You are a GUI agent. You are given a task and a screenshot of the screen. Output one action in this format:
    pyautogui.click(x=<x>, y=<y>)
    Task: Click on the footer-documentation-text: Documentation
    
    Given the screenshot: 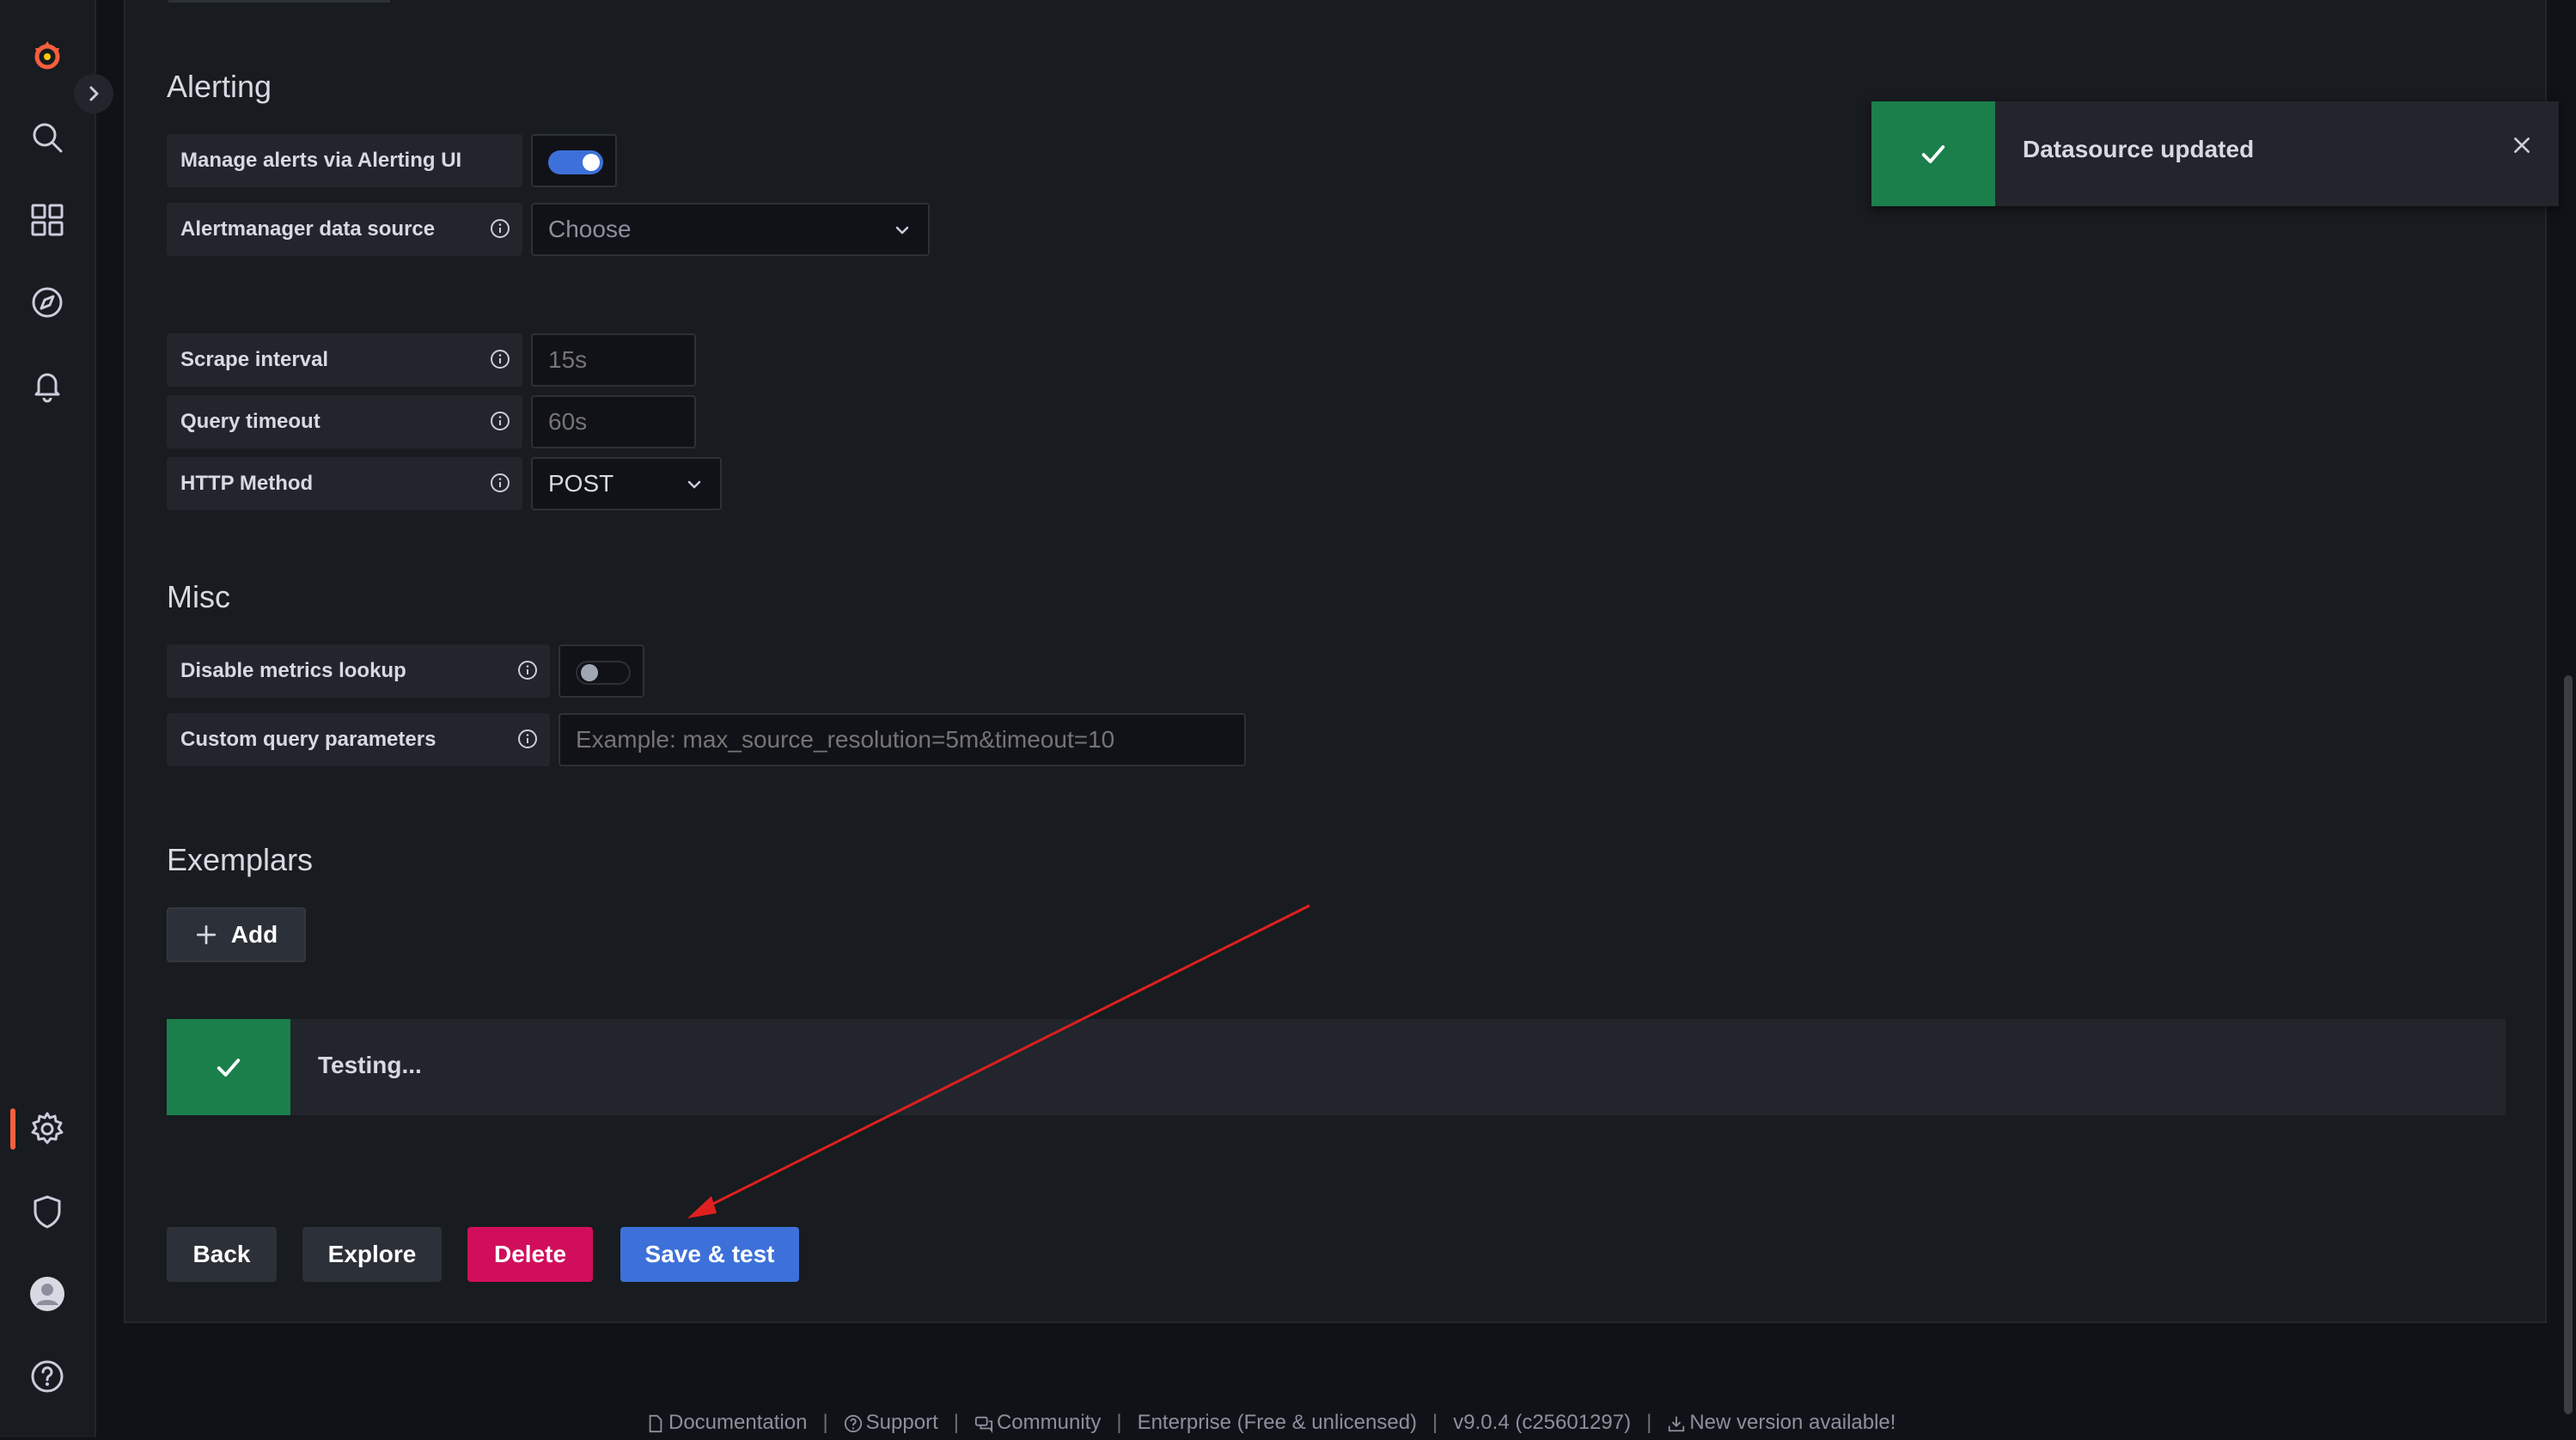 What is the action you would take?
    pyautogui.click(x=738, y=1422)
    